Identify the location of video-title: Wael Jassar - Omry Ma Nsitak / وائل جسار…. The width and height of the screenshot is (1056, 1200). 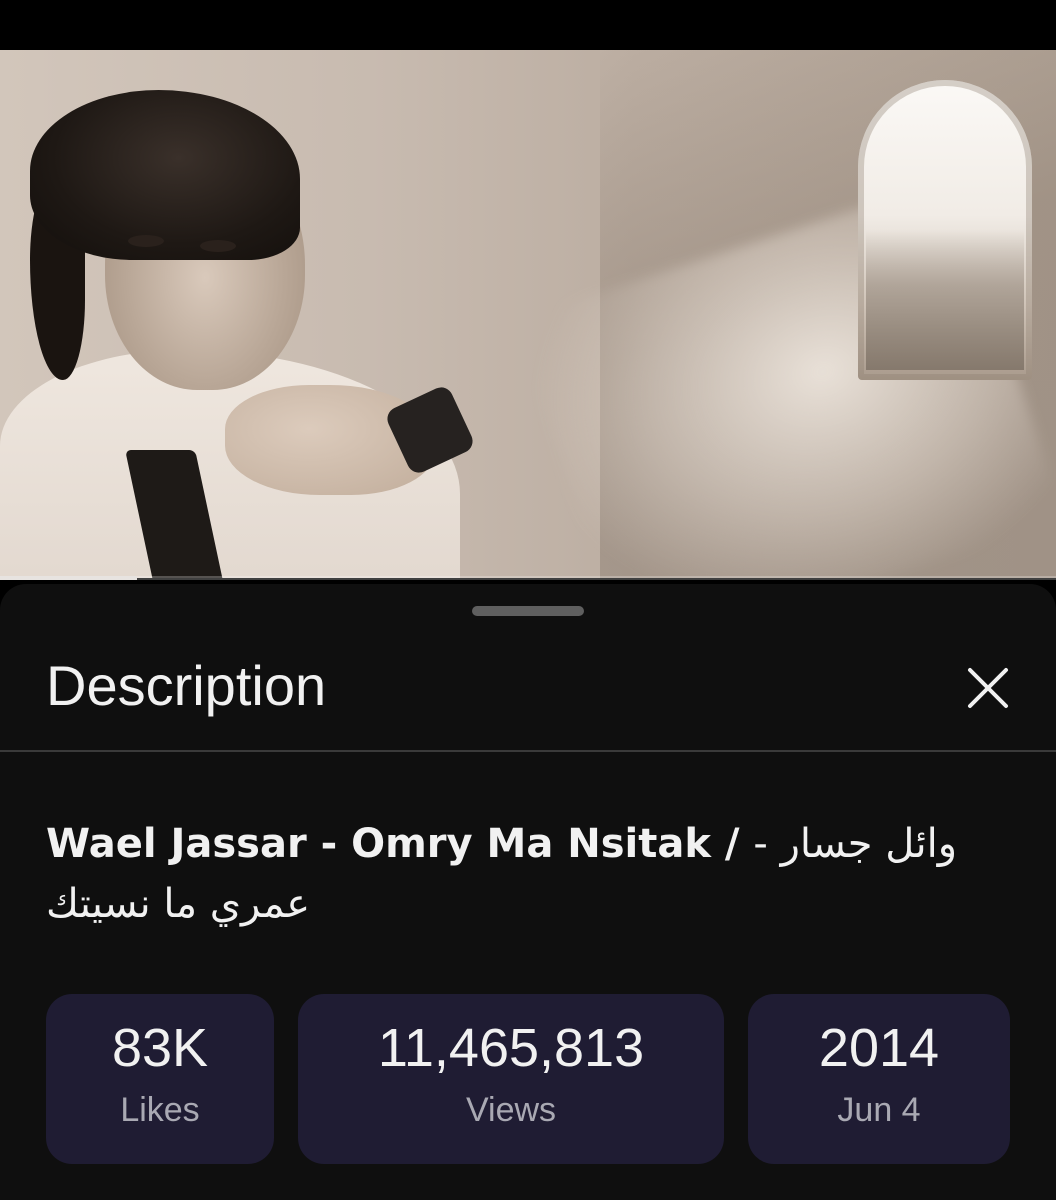
(506, 874).